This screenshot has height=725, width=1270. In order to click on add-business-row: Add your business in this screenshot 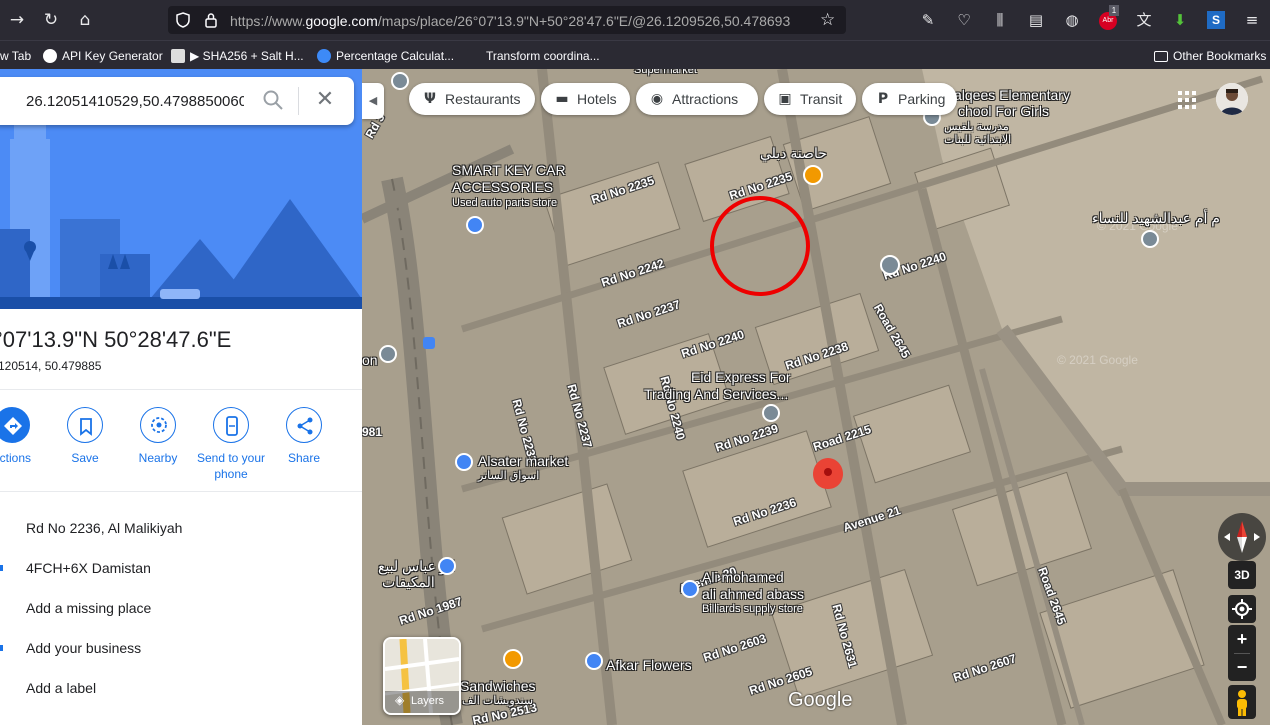, I will do `click(83, 648)`.